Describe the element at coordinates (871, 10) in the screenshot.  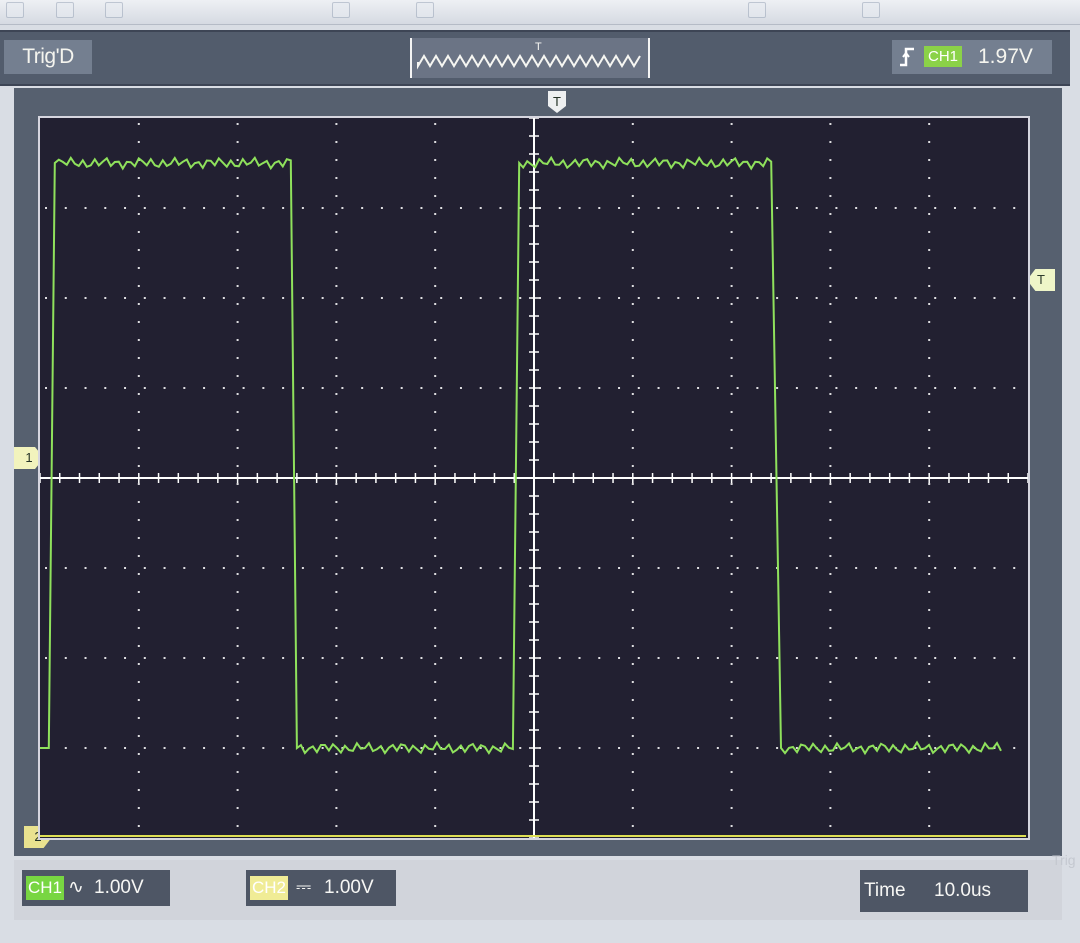
I see `settings-icon` at that location.